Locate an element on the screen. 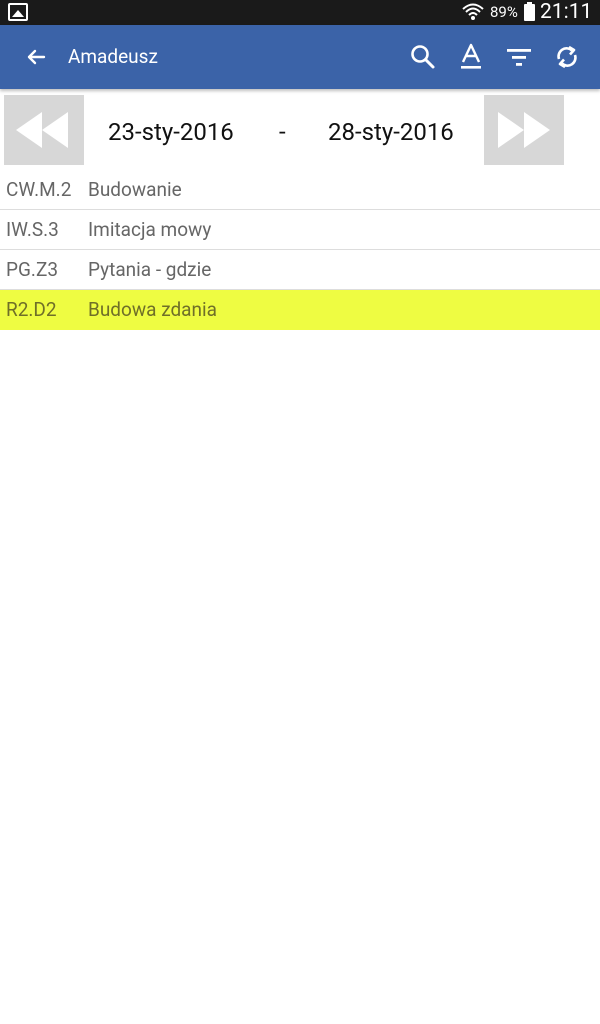 This screenshot has height=1024, width=600. date-start: 23-sty-2016 is located at coordinates (171, 132).